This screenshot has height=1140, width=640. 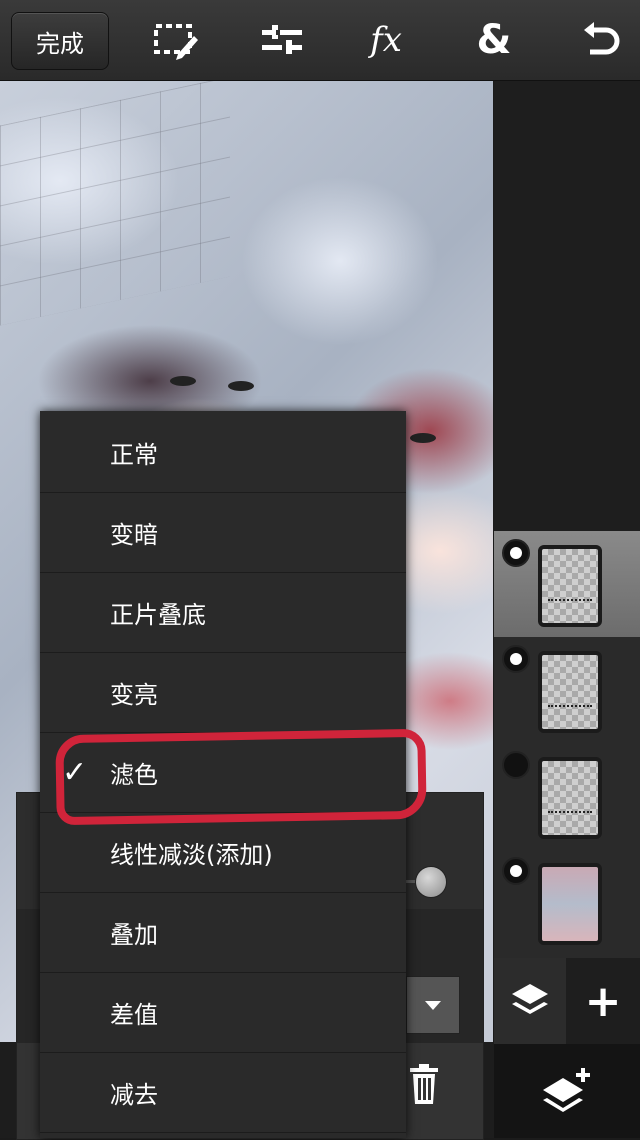 I want to click on canvas-grid-pattern, so click(x=115, y=203).